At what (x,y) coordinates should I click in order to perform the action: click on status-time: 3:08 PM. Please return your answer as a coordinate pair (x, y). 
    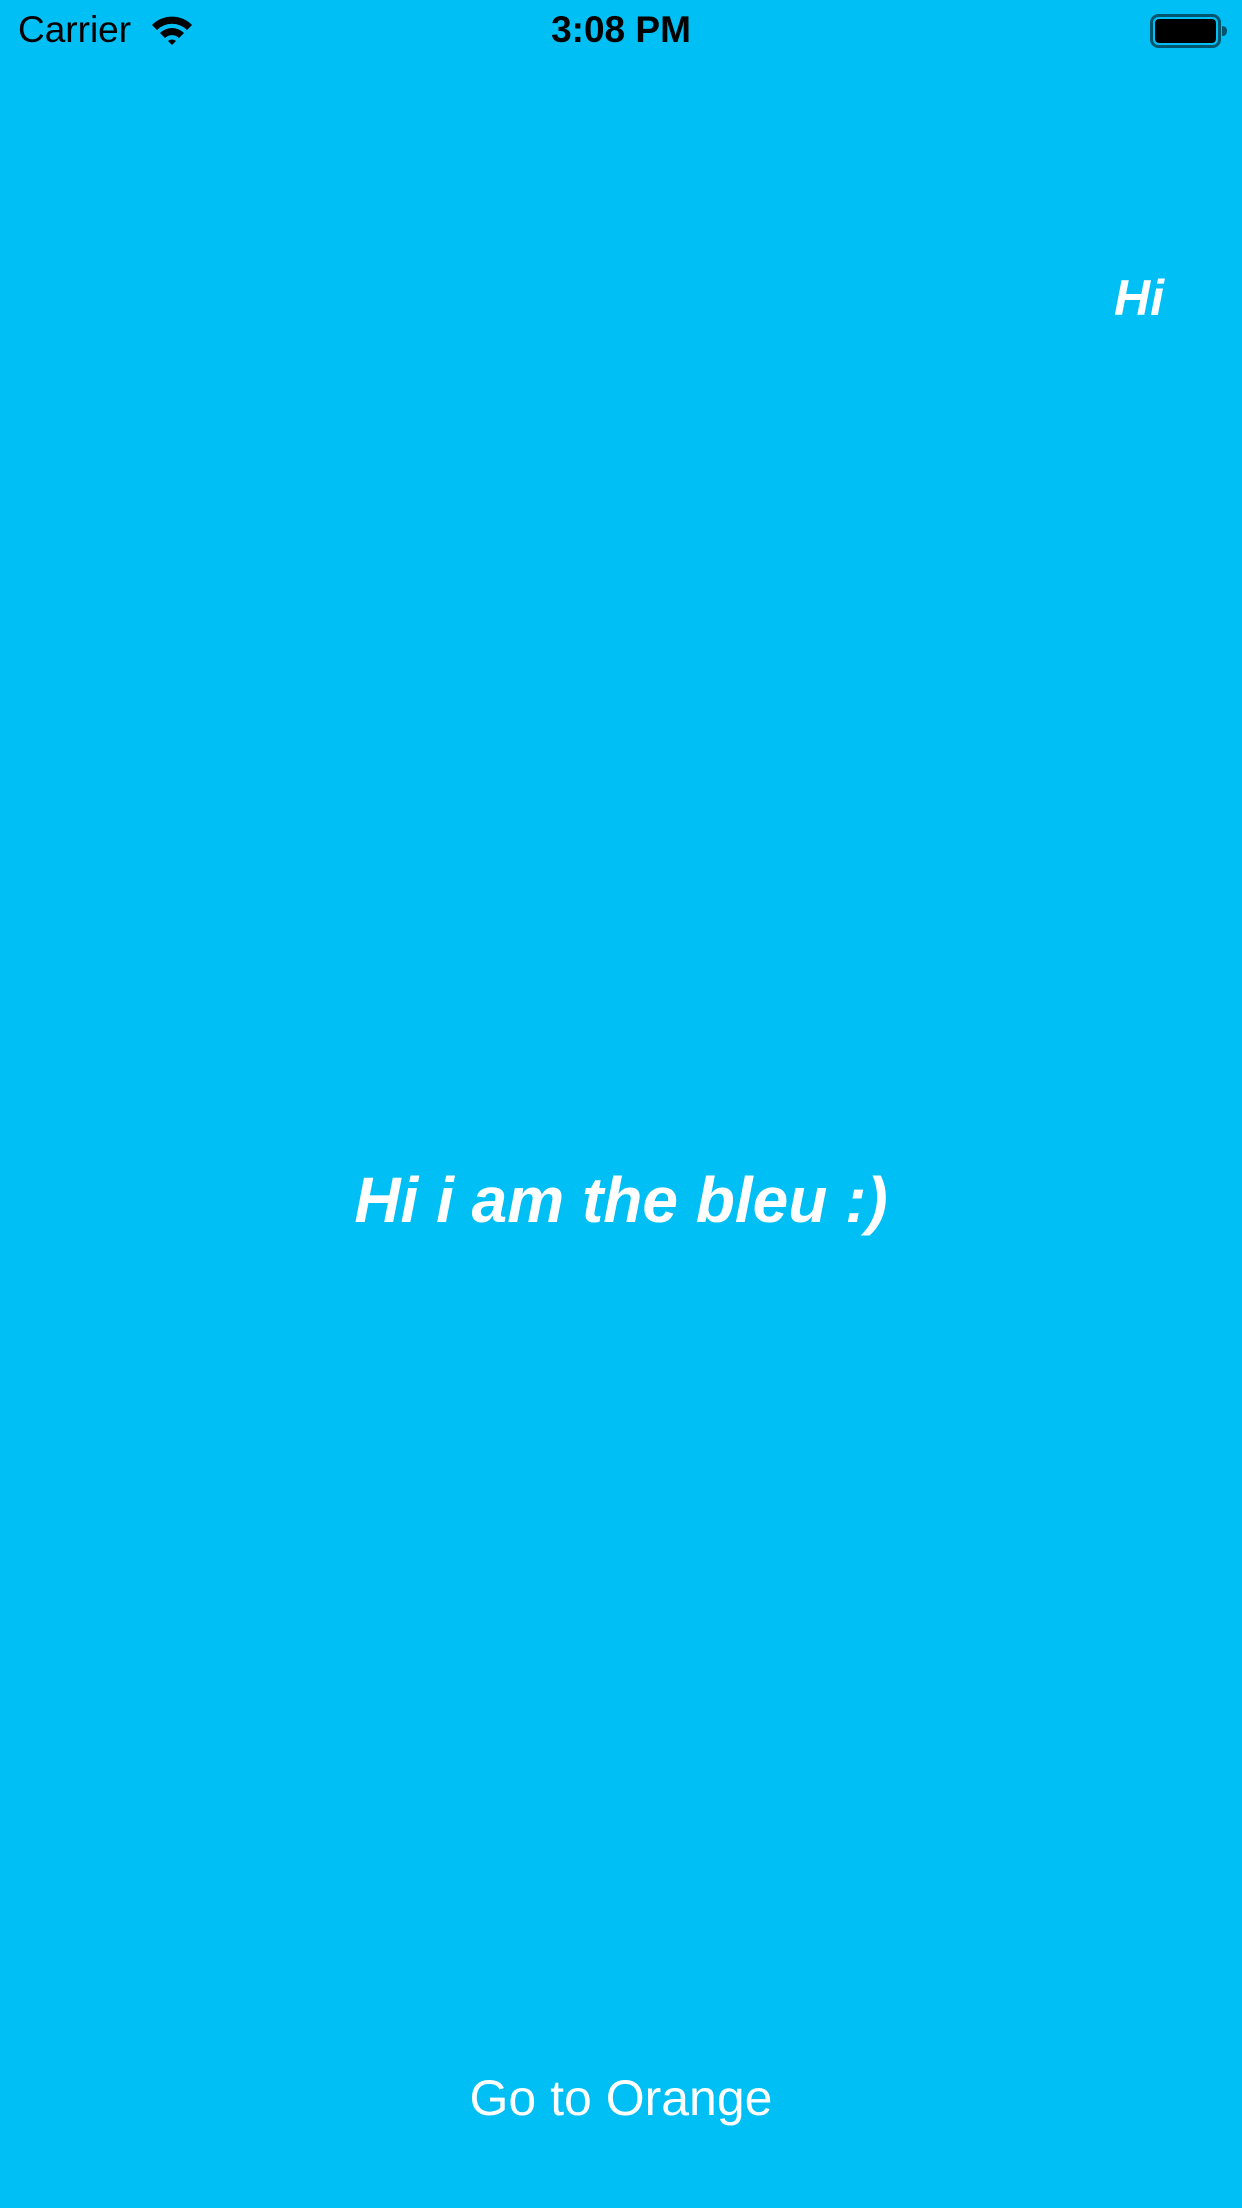
    Looking at the image, I should click on (621, 29).